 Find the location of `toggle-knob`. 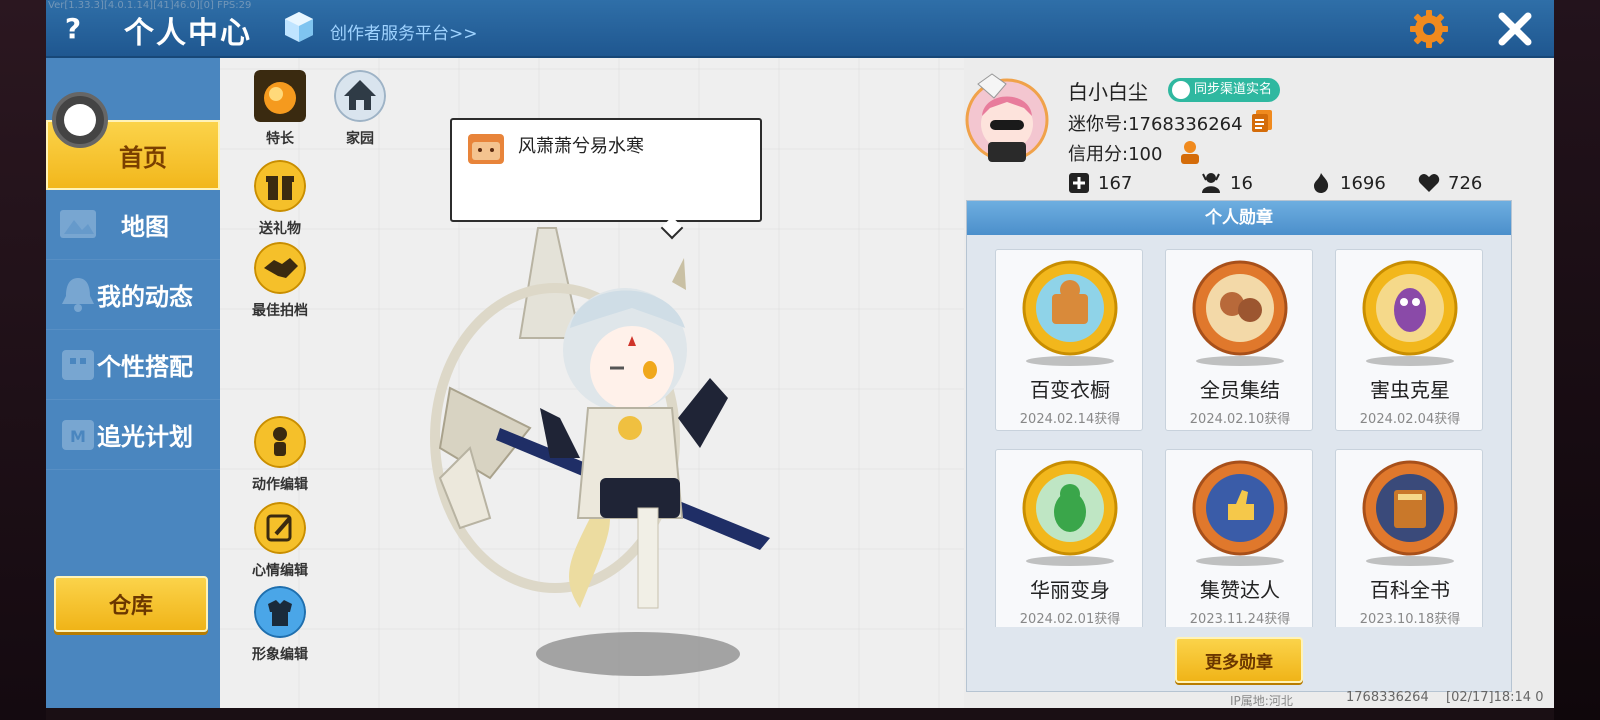

toggle-knob is located at coordinates (80, 120).